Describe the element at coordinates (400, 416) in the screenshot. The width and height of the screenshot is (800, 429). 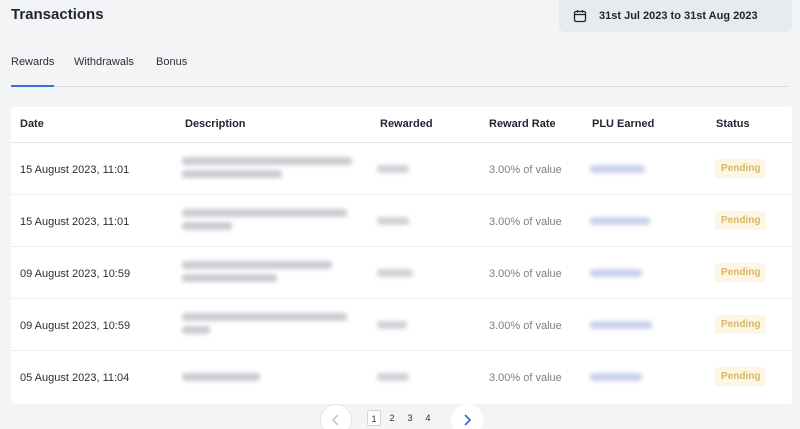
I see `pagination: 1 2 3 4` at that location.